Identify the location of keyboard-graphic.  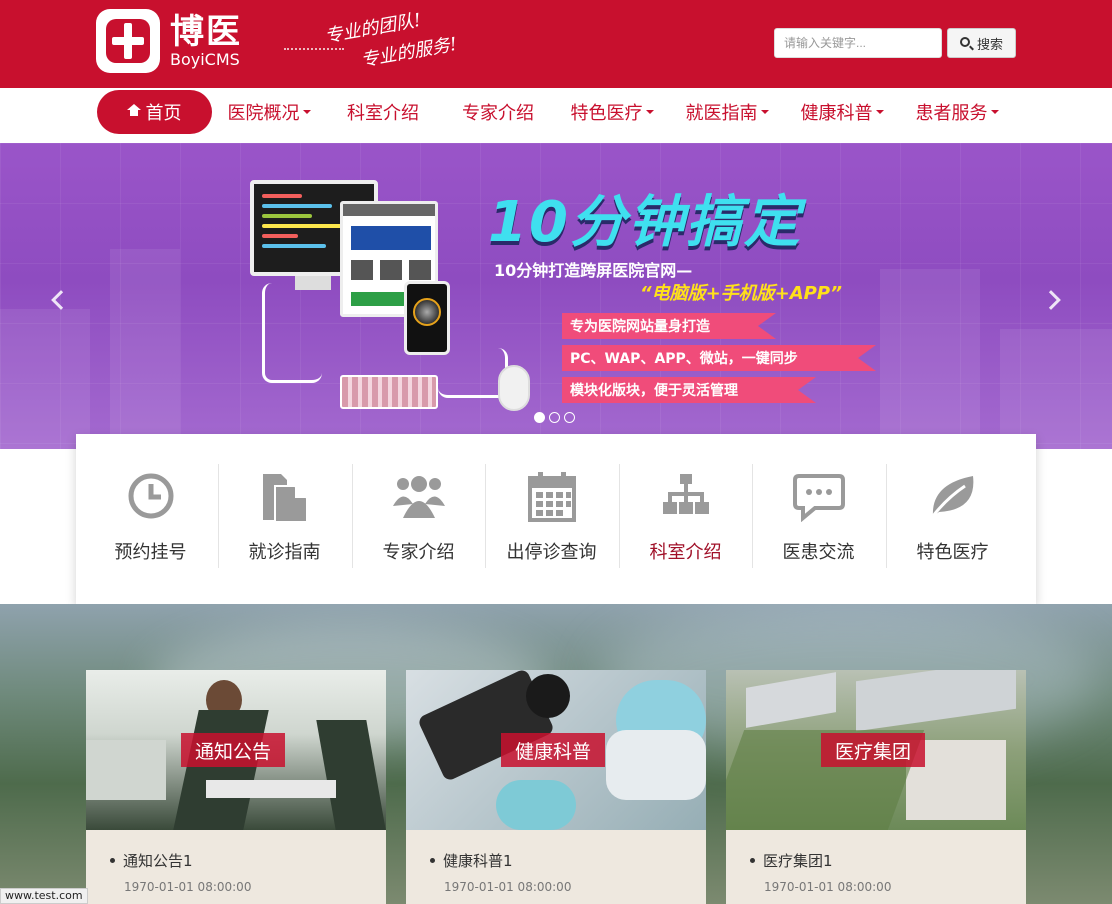
(389, 392).